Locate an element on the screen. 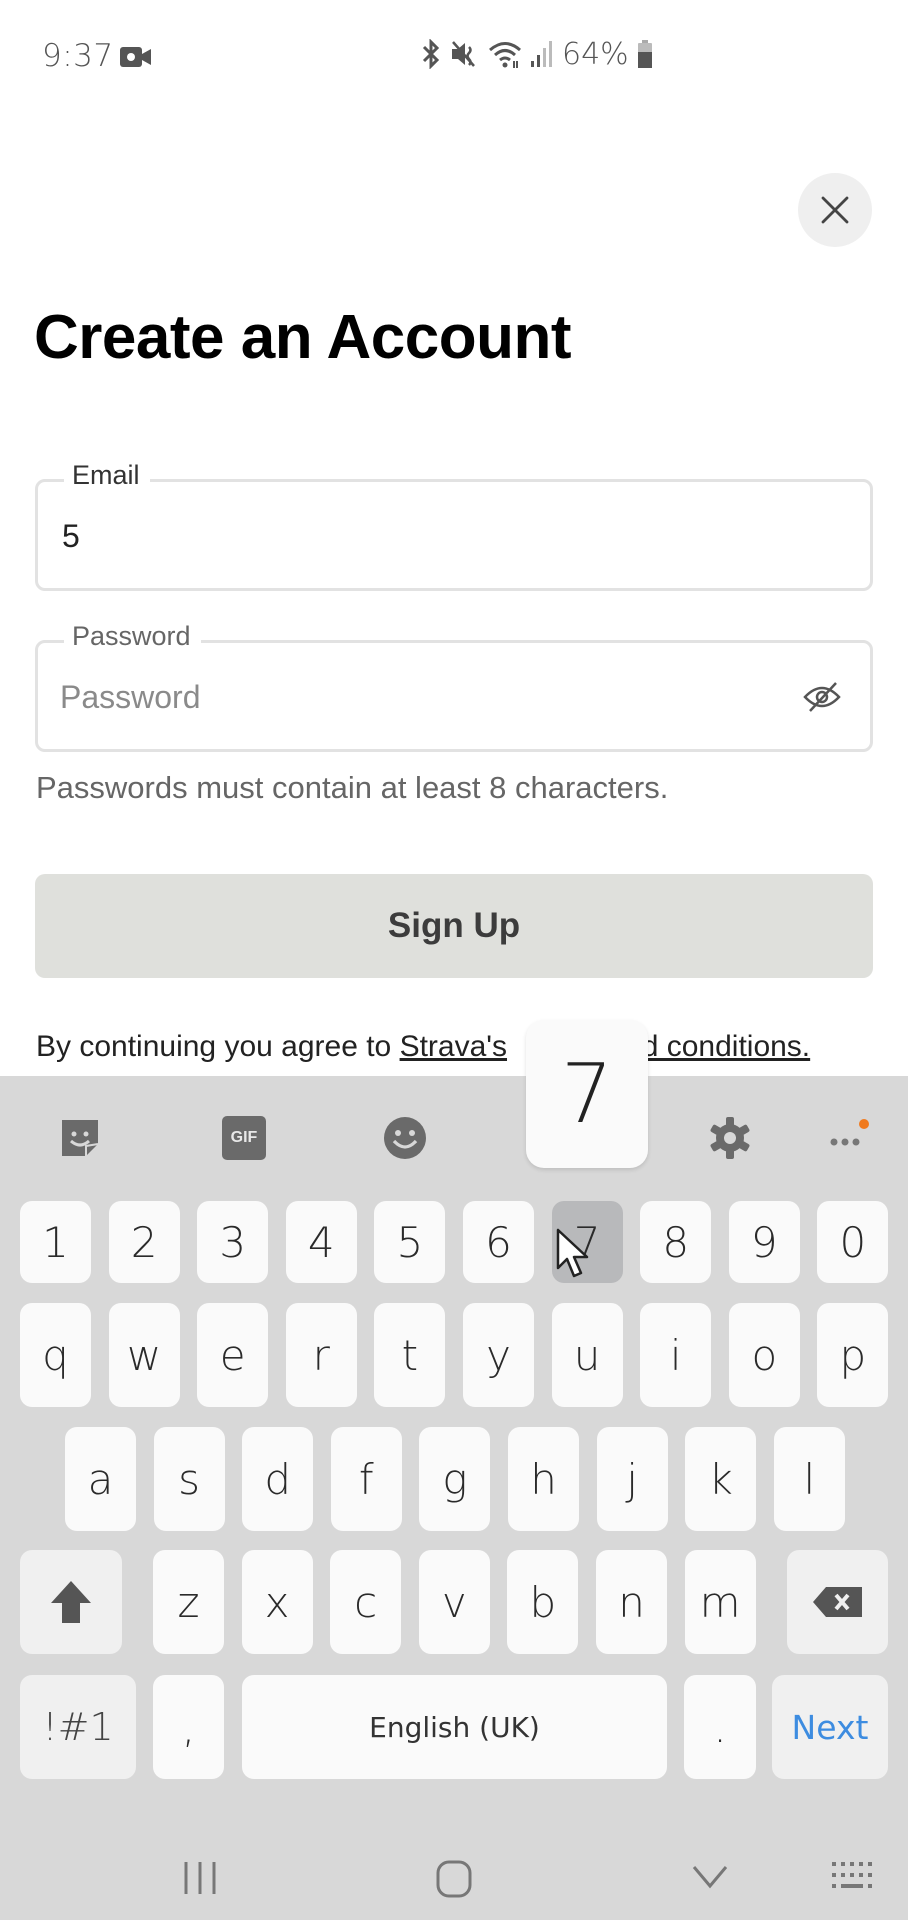 The height and width of the screenshot is (1920, 908). mute-icon is located at coordinates (463, 54).